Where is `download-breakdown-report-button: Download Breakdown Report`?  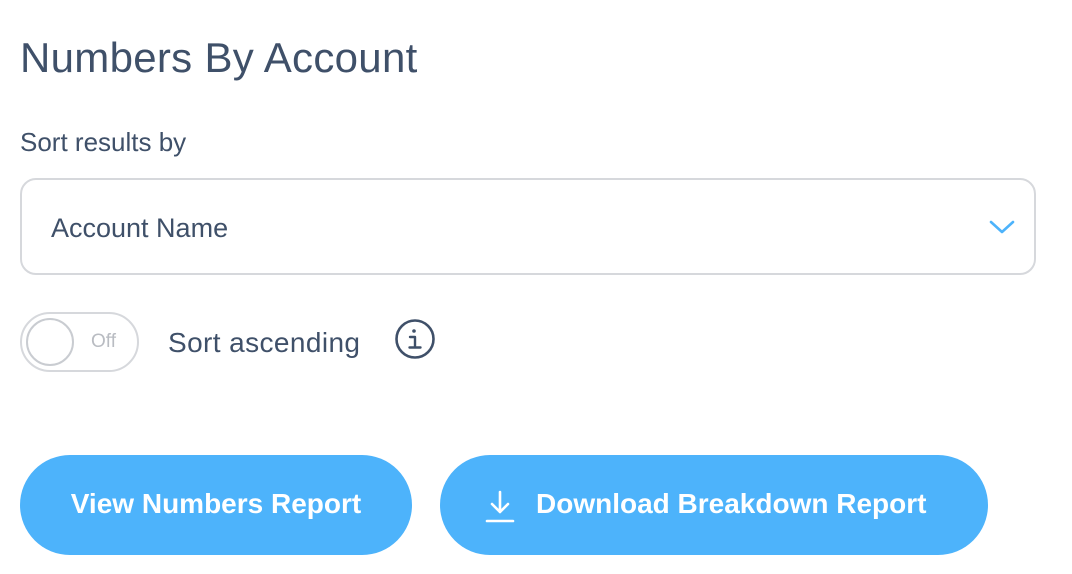
download-breakdown-report-button: Download Breakdown Report is located at coordinates (714, 505).